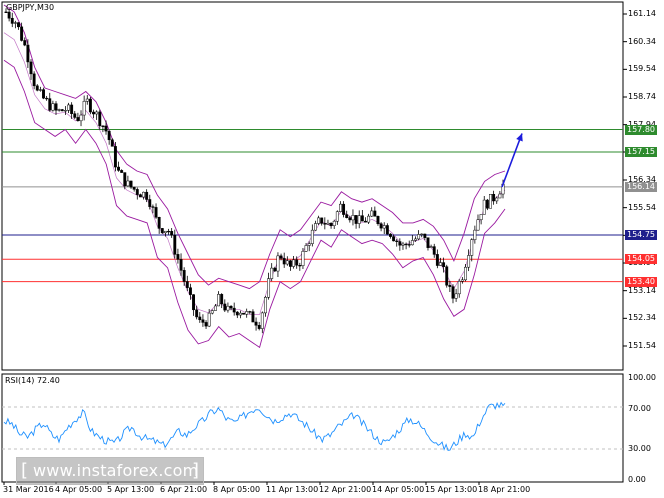 The image size is (664, 498). I want to click on level-tag-154-75: 154.75, so click(641, 234).